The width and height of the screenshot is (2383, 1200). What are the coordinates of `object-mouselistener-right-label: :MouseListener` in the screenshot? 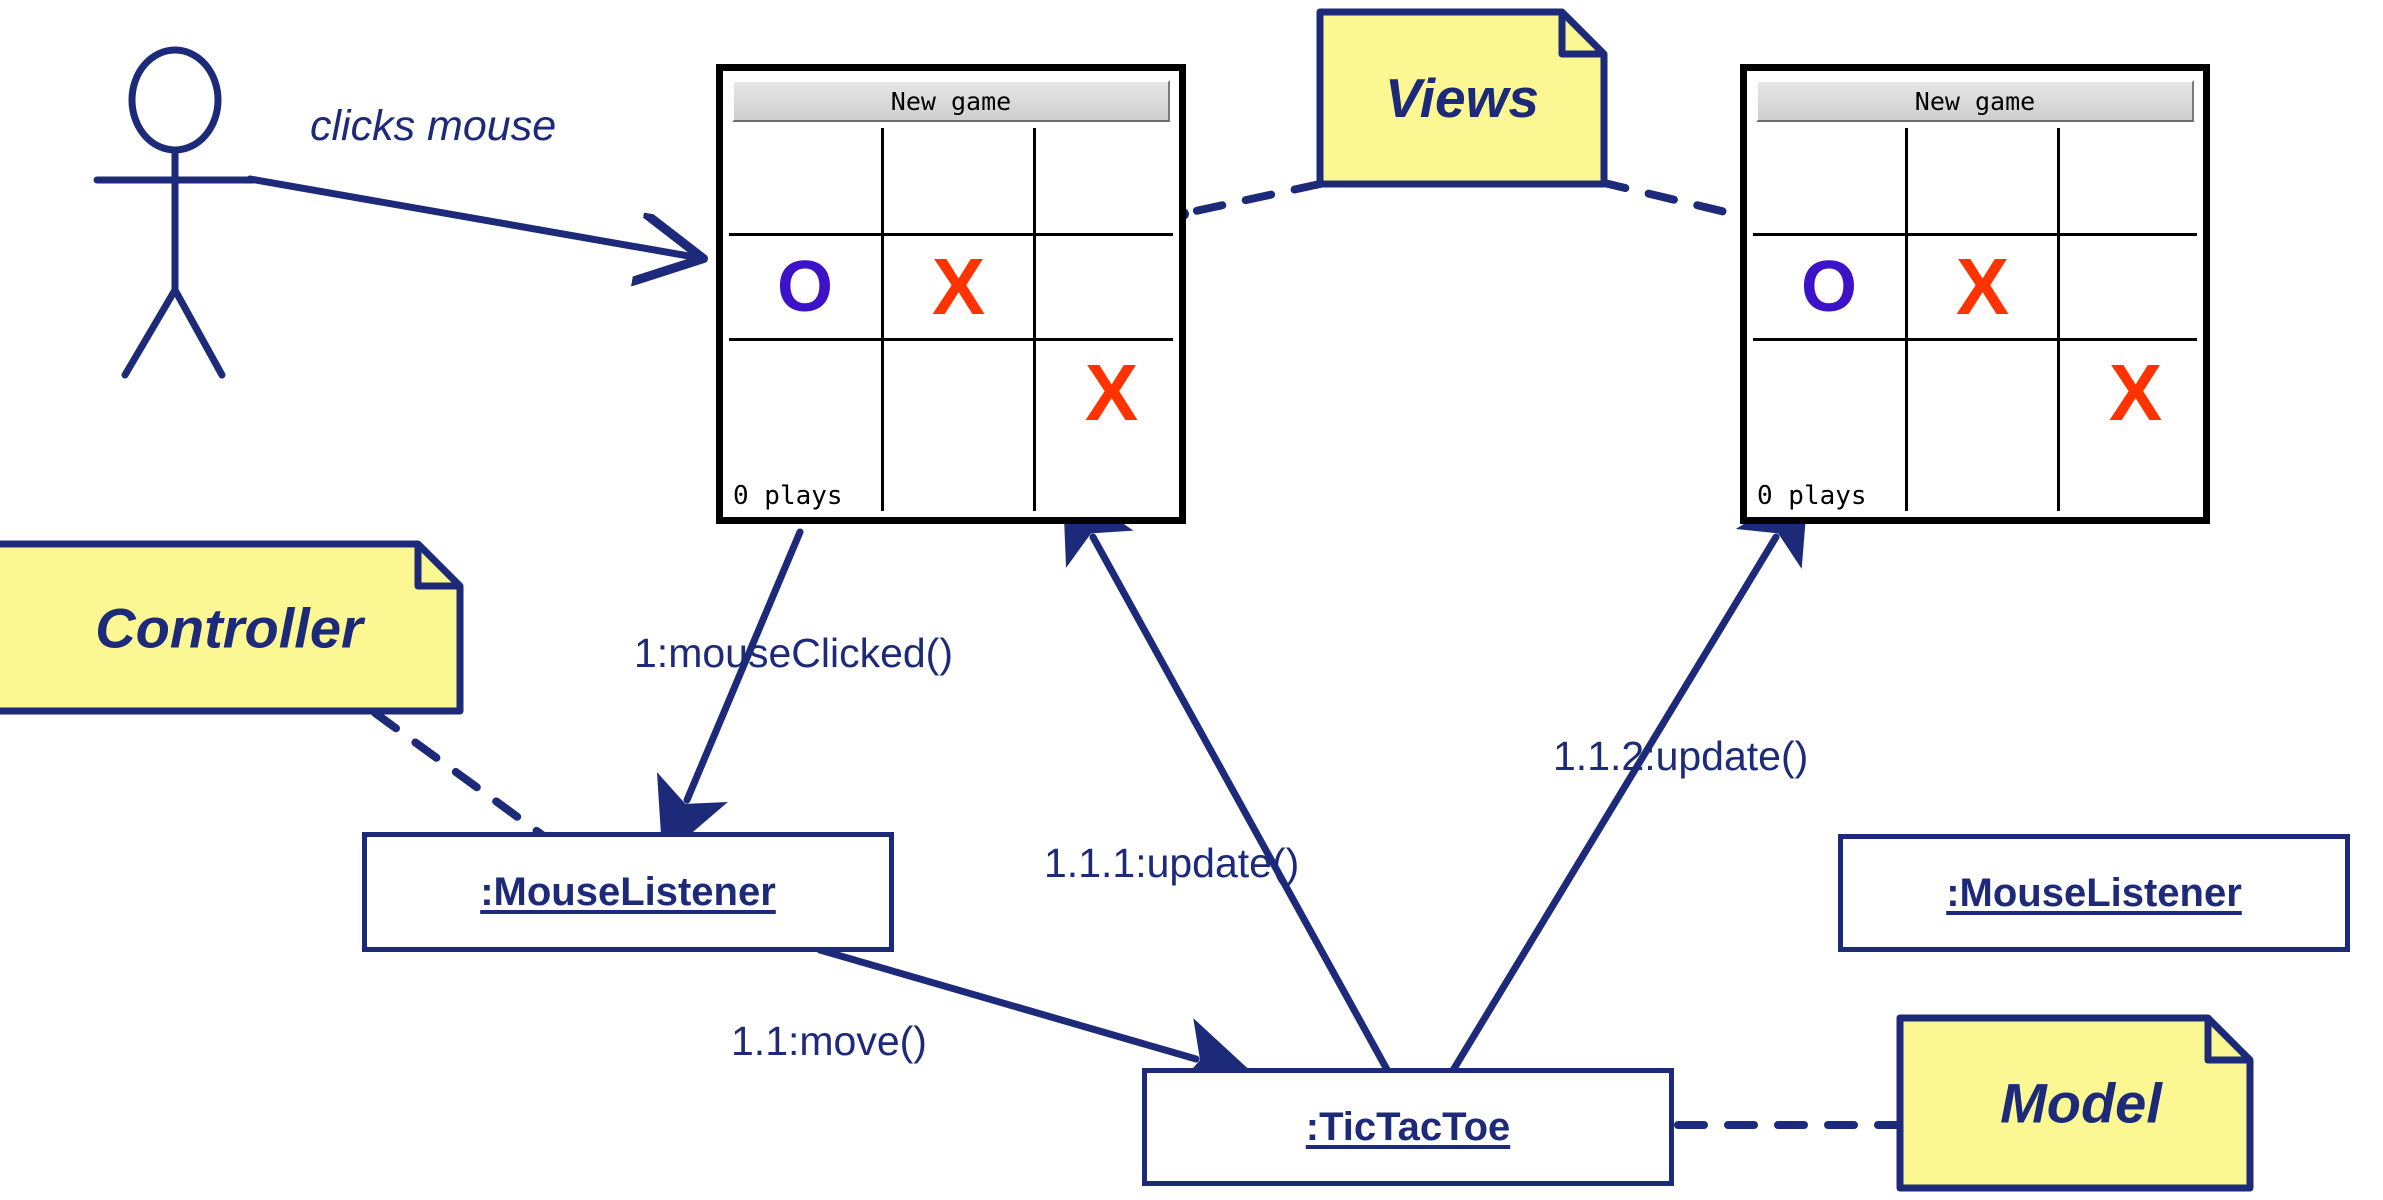 It's located at (2094, 892).